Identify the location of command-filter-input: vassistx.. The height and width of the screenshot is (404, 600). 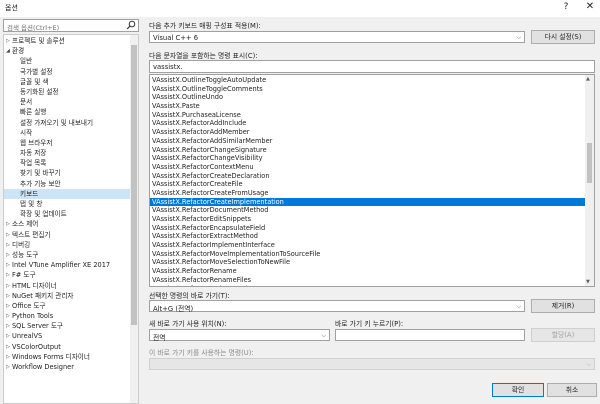
(372, 66).